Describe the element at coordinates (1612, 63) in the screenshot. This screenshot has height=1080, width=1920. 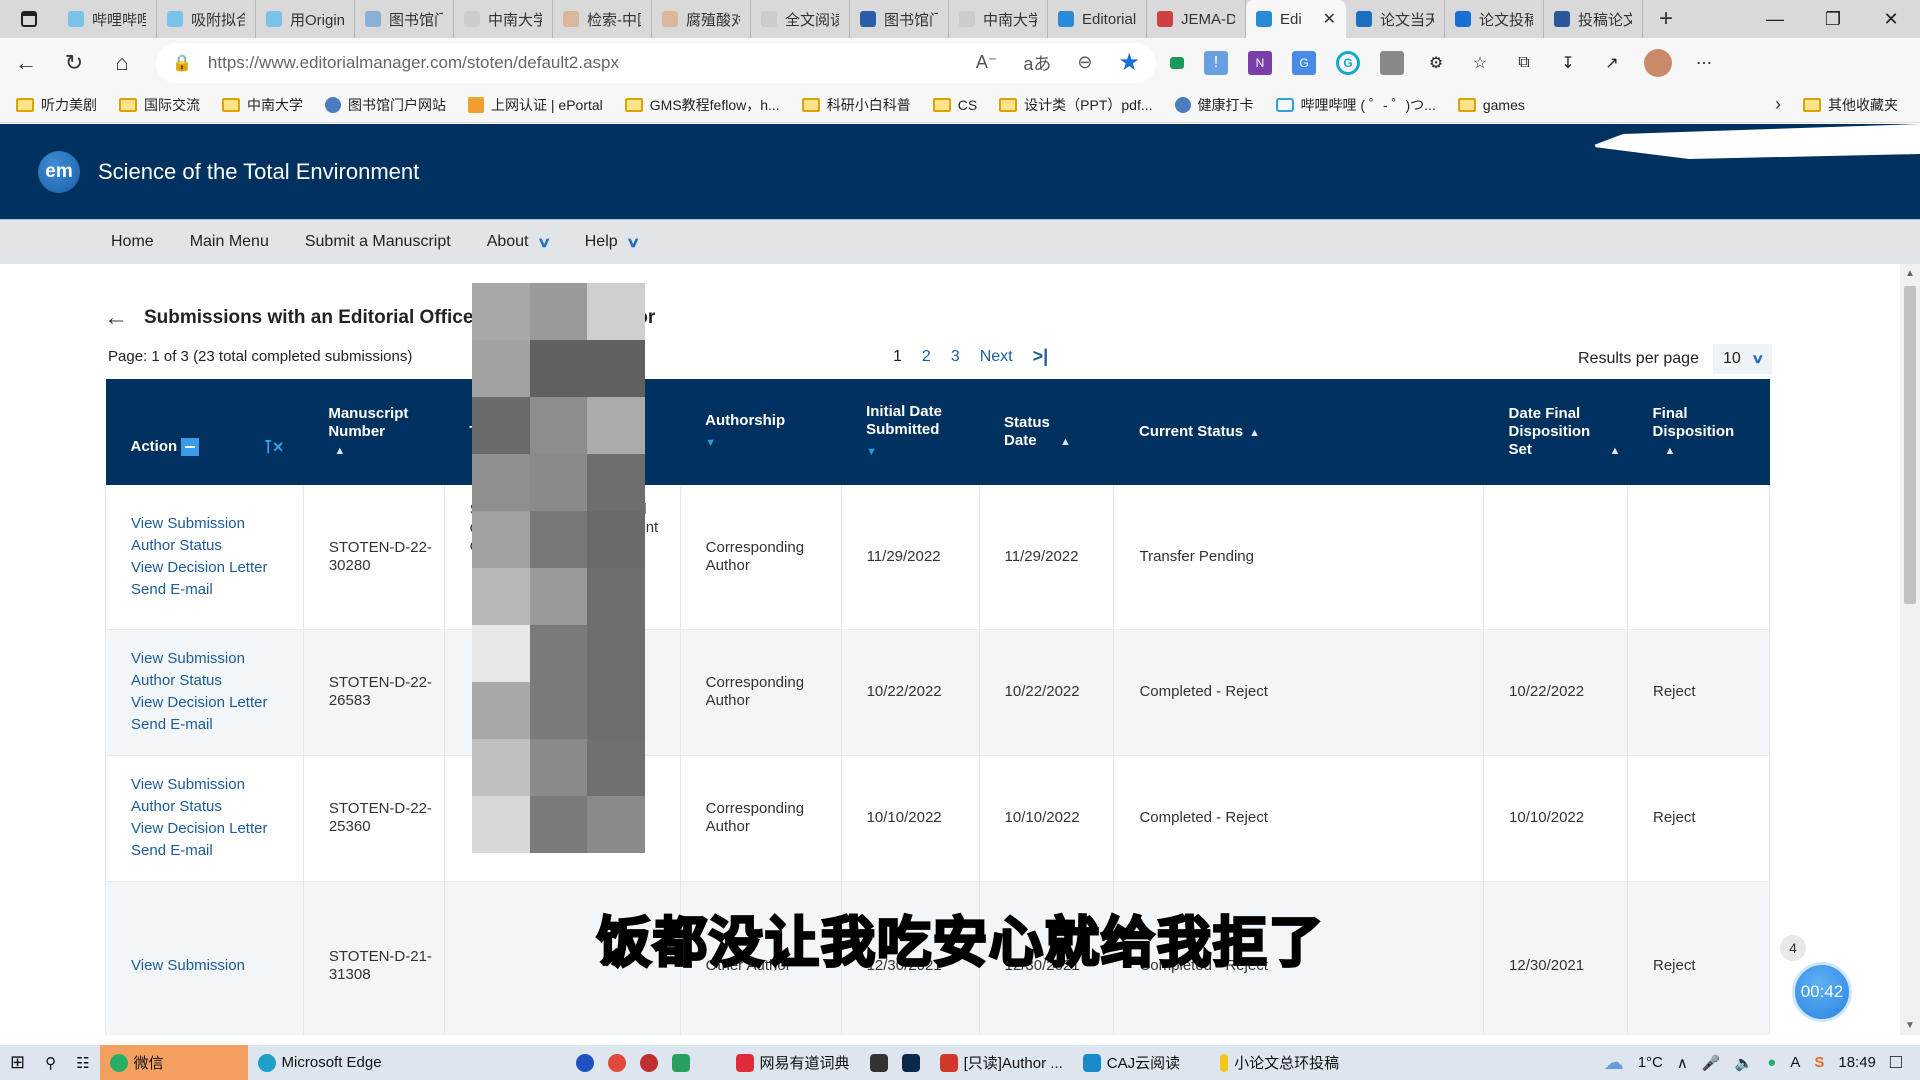
I see `share-icon: ↗` at that location.